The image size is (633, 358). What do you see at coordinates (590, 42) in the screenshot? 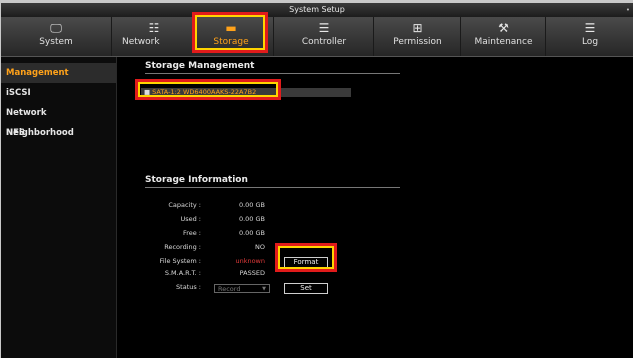
I see `tab-log-label: Log` at bounding box center [590, 42].